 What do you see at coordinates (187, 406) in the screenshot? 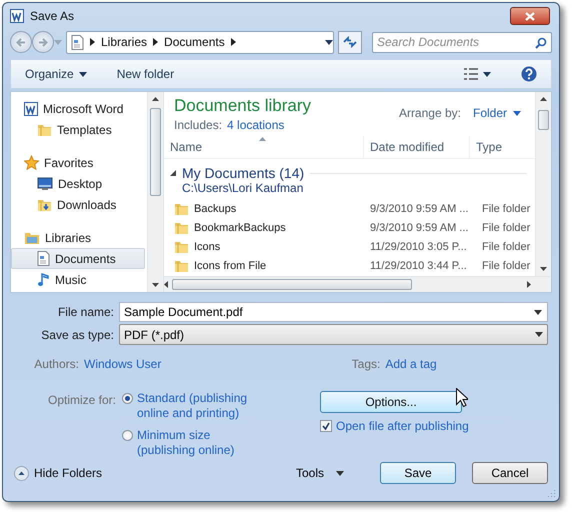
I see `radio-option: Standard (publishing online and printing)` at bounding box center [187, 406].